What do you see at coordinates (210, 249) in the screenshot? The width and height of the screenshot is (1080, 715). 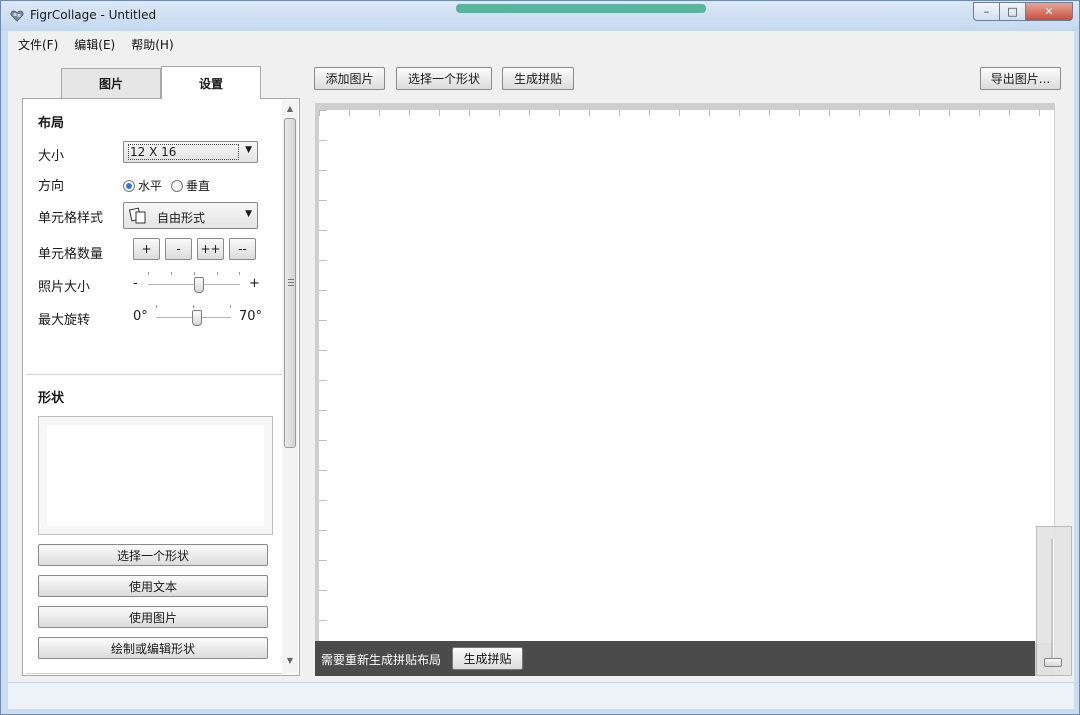 I see `cell-count-increase-more-button: ++` at bounding box center [210, 249].